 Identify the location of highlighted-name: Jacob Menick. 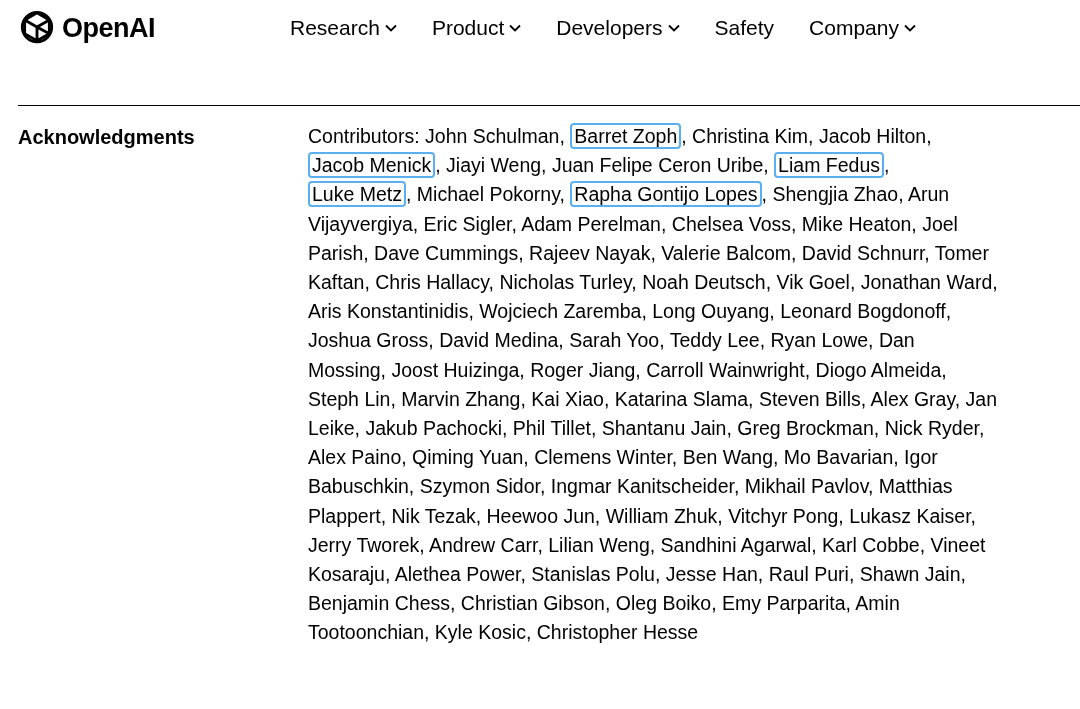
(372, 165).